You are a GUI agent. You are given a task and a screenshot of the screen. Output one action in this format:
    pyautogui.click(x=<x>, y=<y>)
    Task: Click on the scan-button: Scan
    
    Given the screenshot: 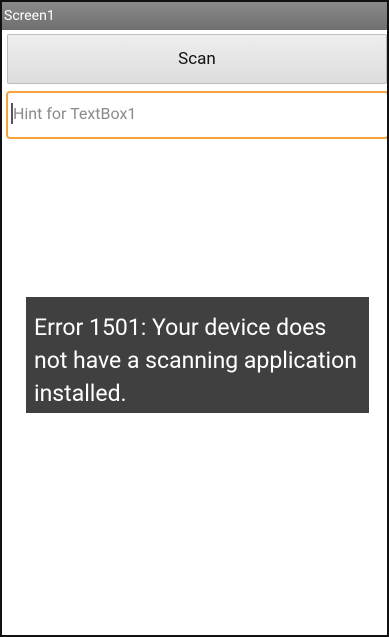 What is the action you would take?
    pyautogui.click(x=197, y=59)
    